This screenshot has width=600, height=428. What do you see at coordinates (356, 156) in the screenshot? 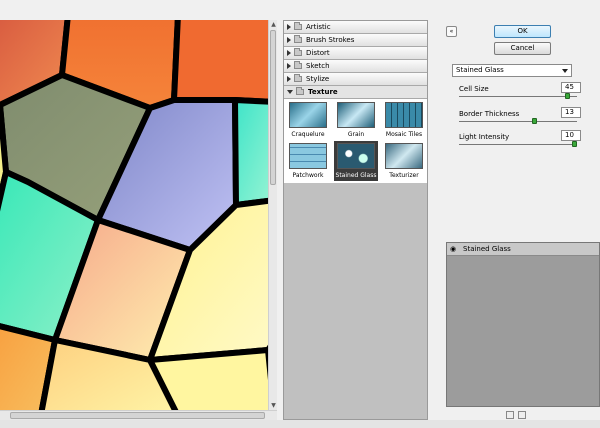
I see `stained-glass-thumbnail-image` at bounding box center [356, 156].